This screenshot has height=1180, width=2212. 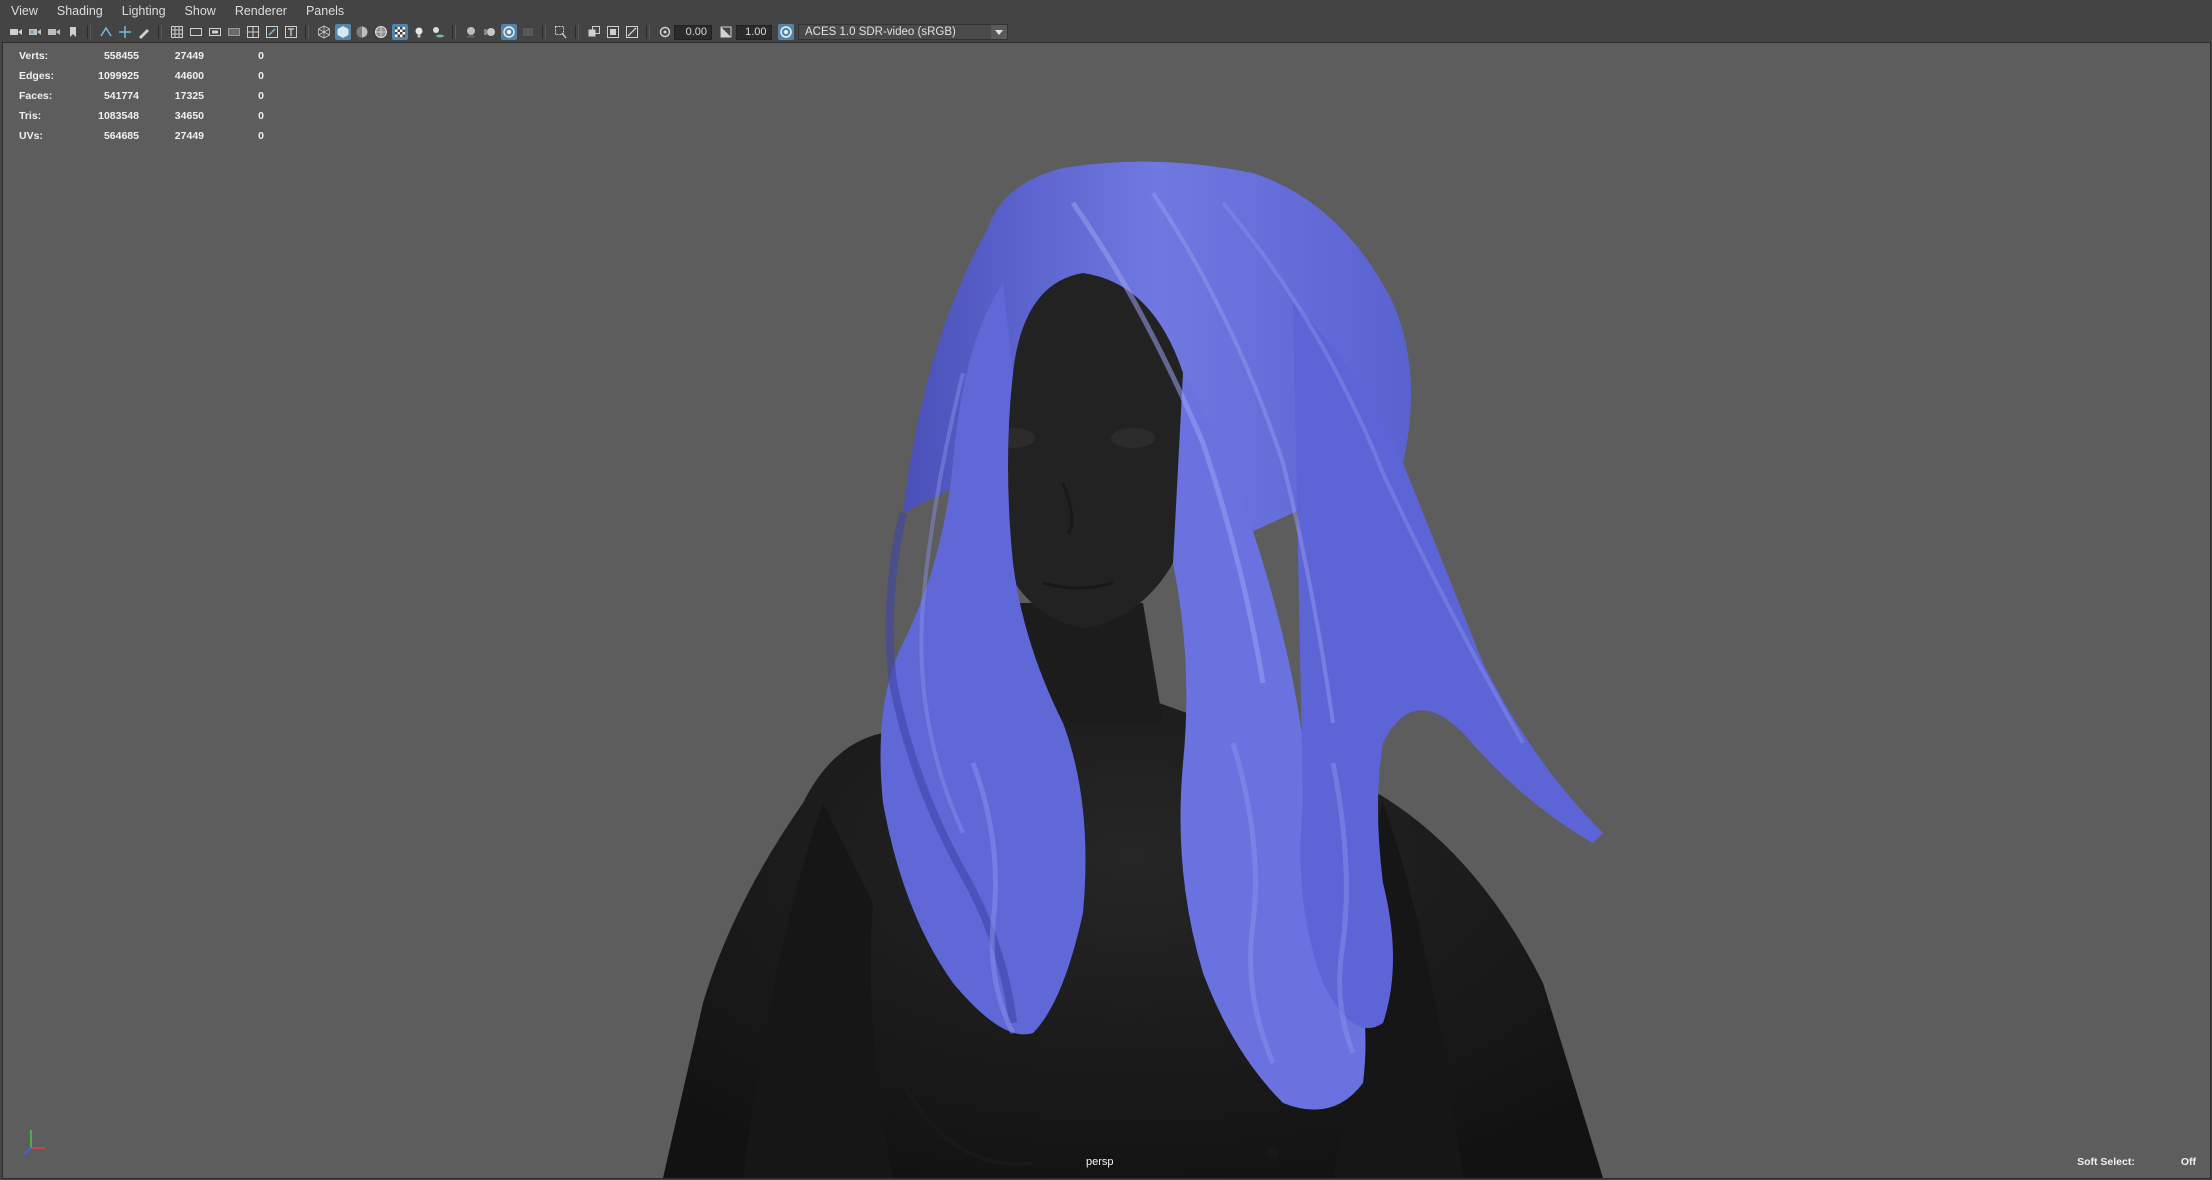 I want to click on hud-row-edges: Edges: 1099925 44600 0, so click(x=141, y=76).